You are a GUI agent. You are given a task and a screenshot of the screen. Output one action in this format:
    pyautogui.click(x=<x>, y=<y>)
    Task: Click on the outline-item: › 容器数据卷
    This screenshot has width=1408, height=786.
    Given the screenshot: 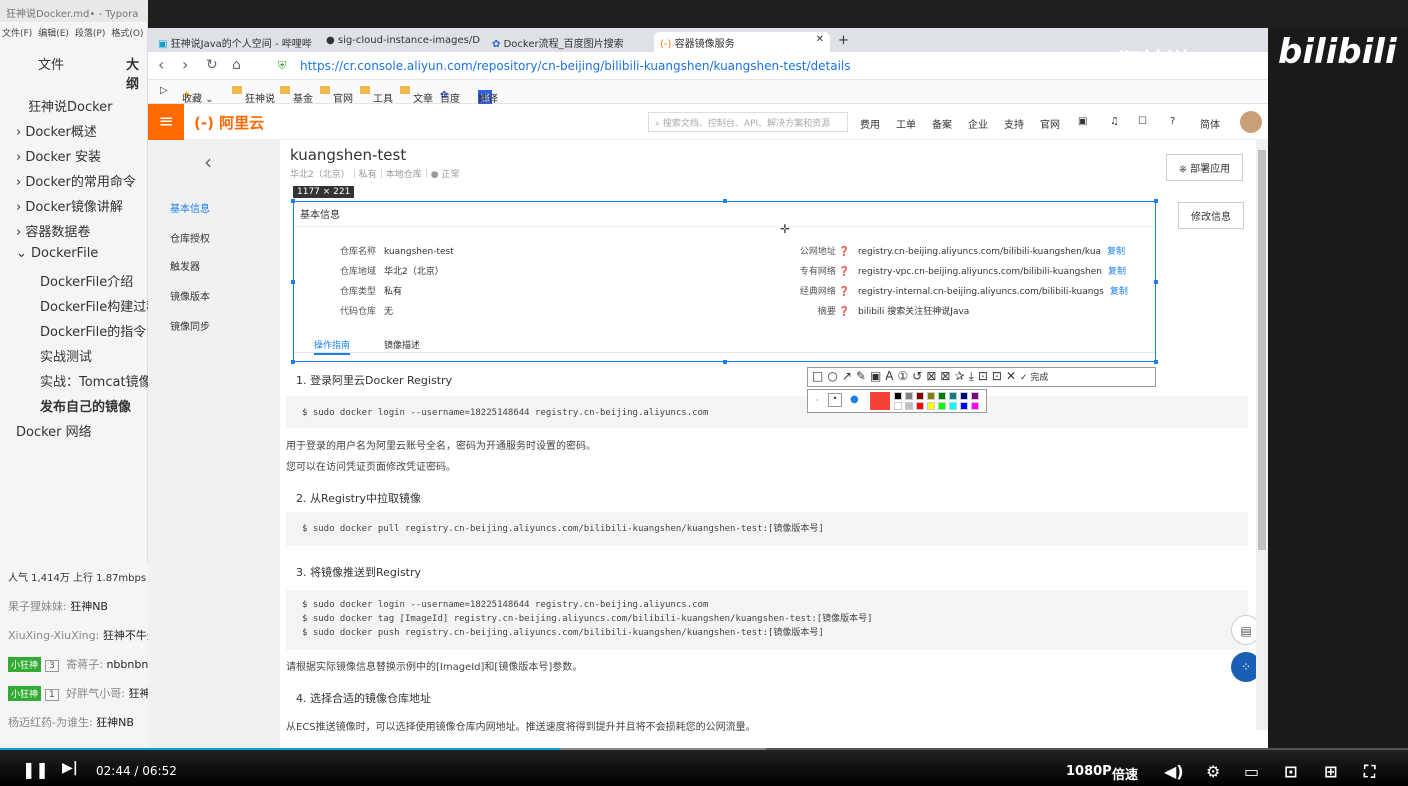 What is the action you would take?
    pyautogui.click(x=53, y=230)
    